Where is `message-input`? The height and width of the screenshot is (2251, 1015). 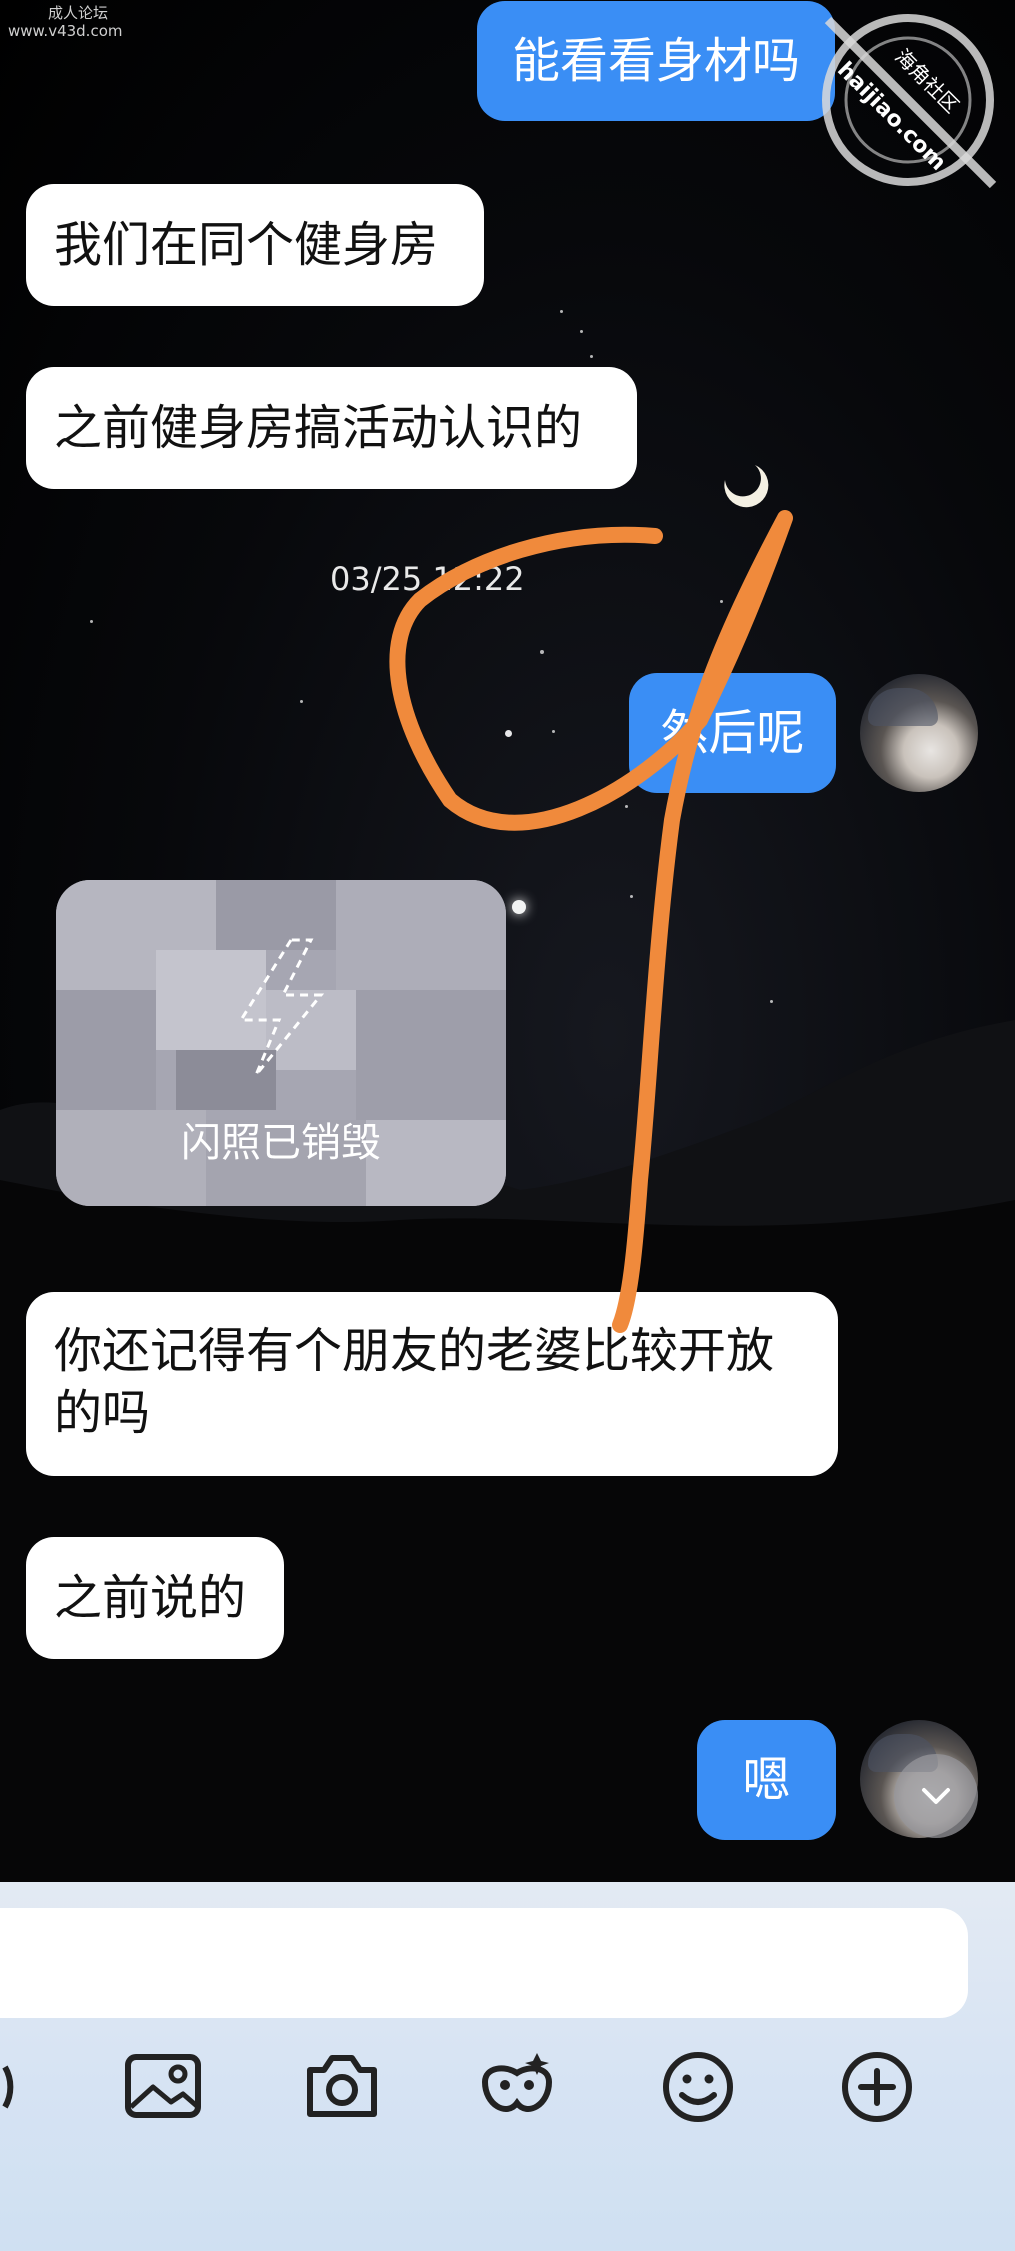 message-input is located at coordinates (484, 1963).